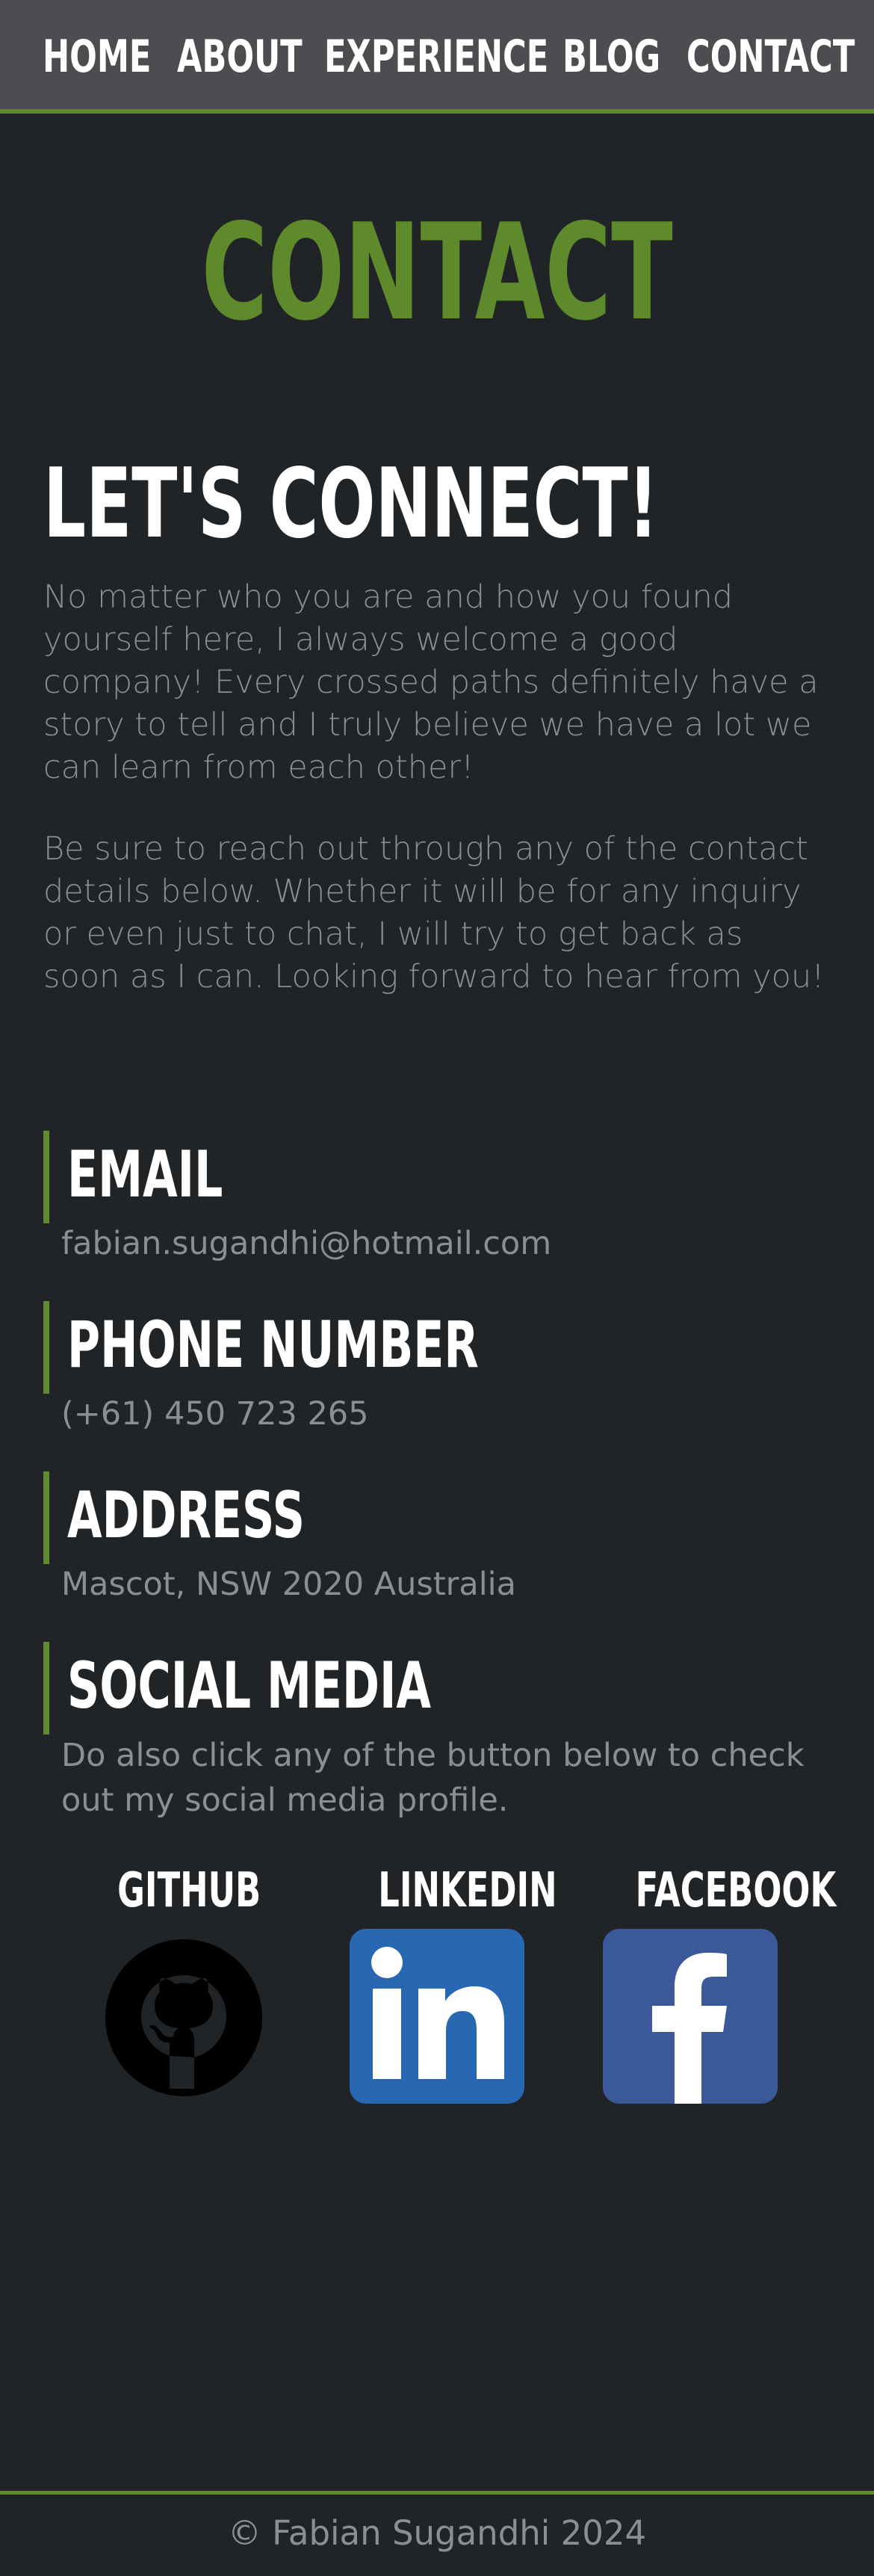  I want to click on page-title-text: CONTACT, so click(437, 273).